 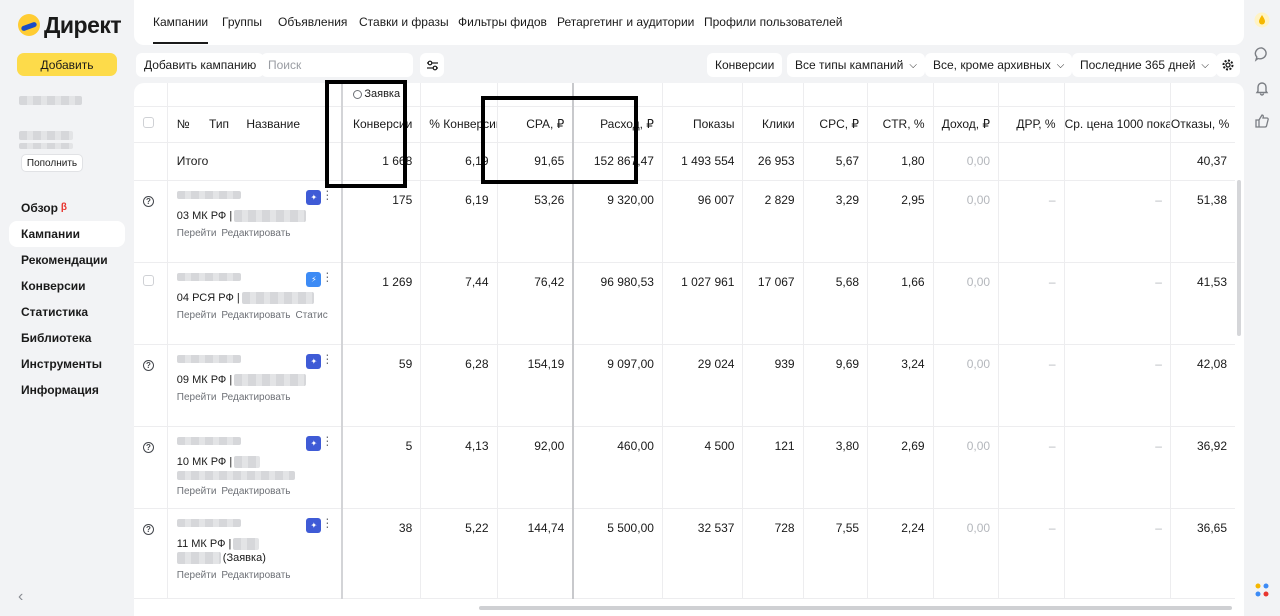 What do you see at coordinates (67, 234) in the screenshot?
I see `sidebar-item-campaigns: Кампании` at bounding box center [67, 234].